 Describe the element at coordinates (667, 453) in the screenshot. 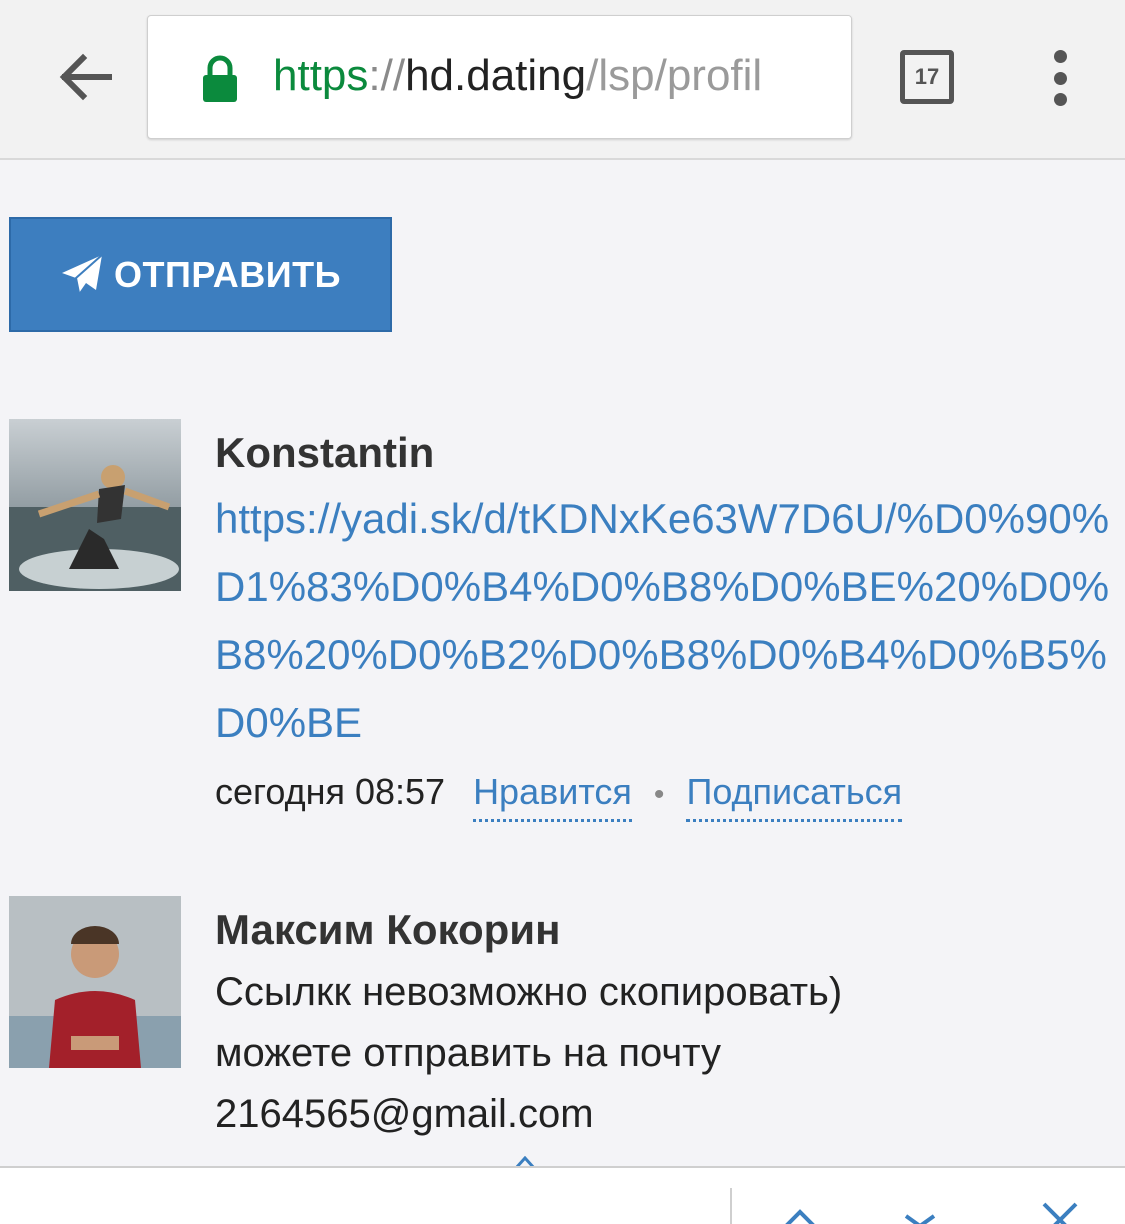

I see `comment-author: Konstantin` at that location.